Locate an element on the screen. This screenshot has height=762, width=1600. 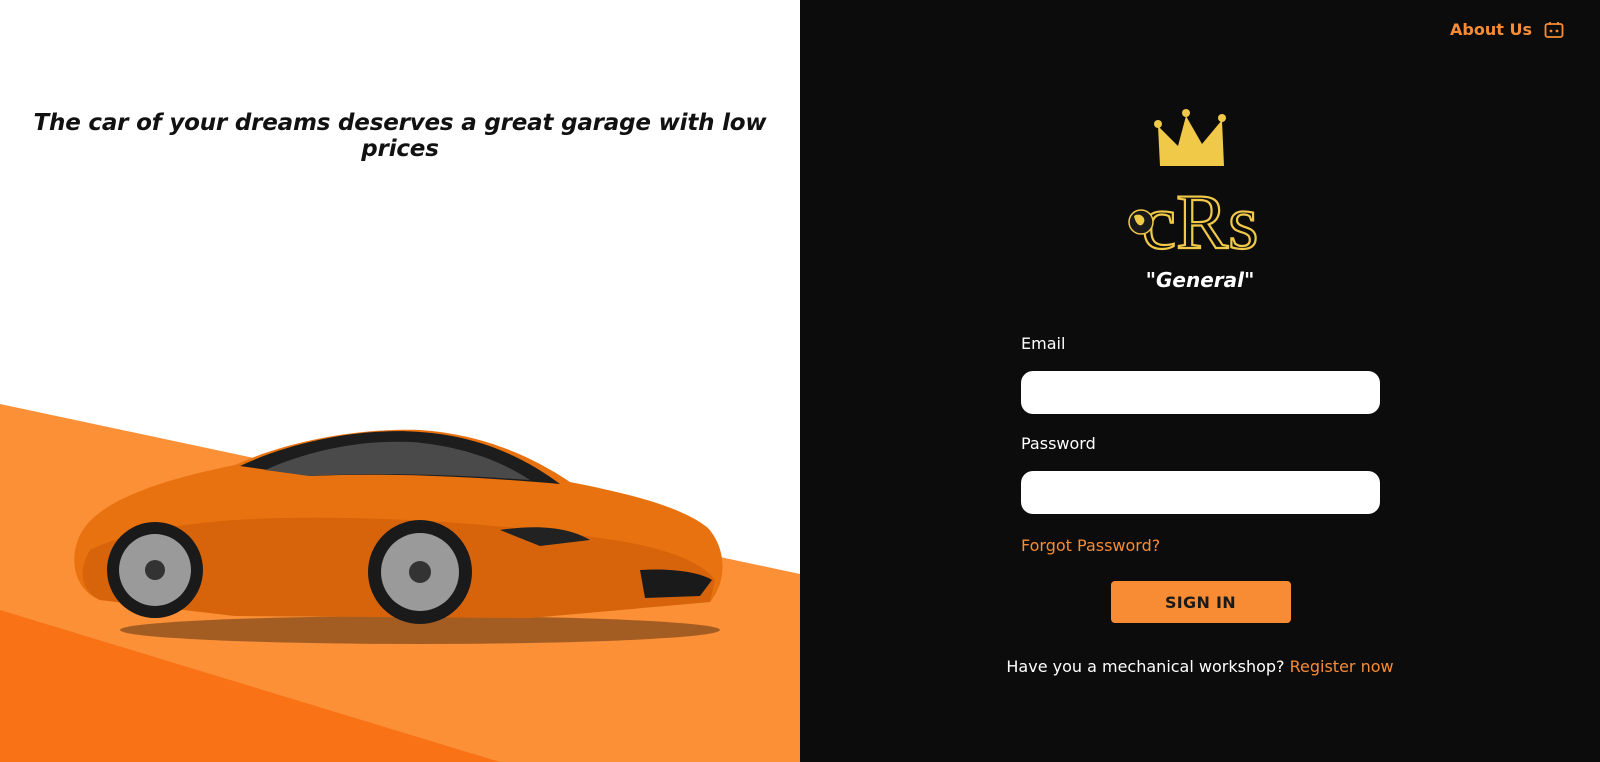
front-wheel is located at coordinates (420, 572).